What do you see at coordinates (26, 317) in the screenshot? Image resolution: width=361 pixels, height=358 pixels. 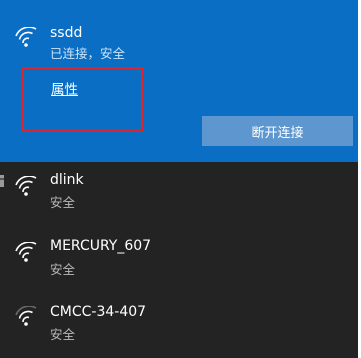 I see `wifi-signal-weak-icon` at bounding box center [26, 317].